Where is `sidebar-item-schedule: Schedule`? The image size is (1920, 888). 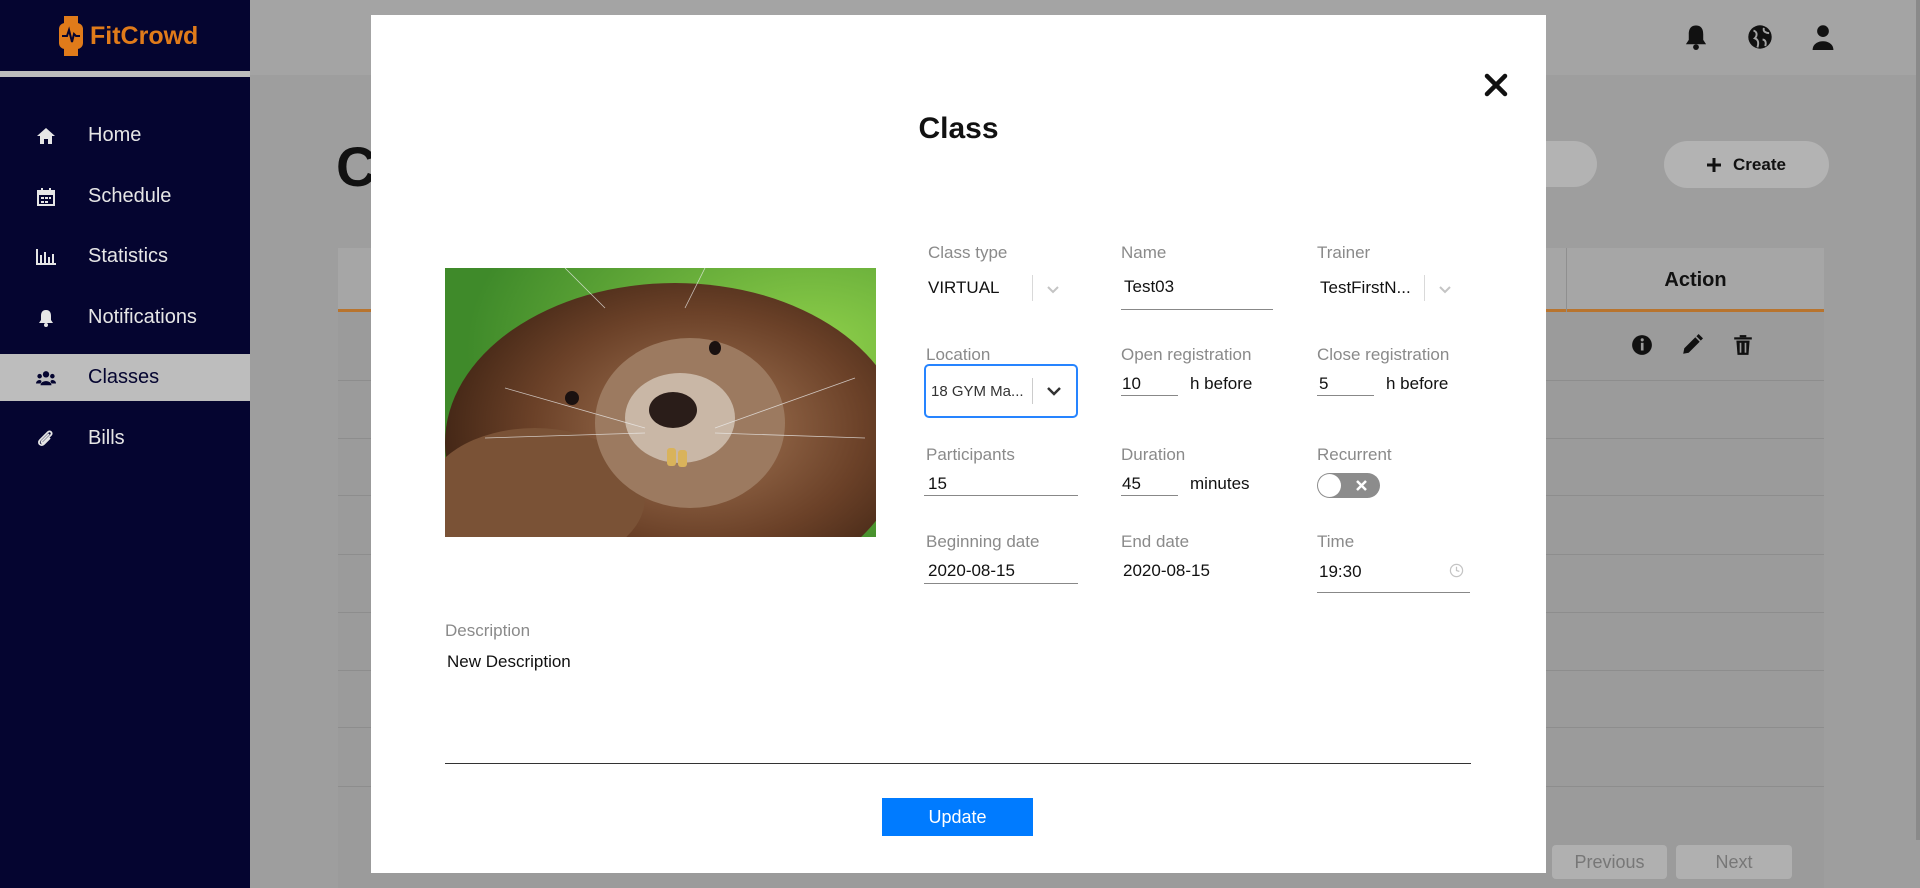 sidebar-item-schedule: Schedule is located at coordinates (125, 196).